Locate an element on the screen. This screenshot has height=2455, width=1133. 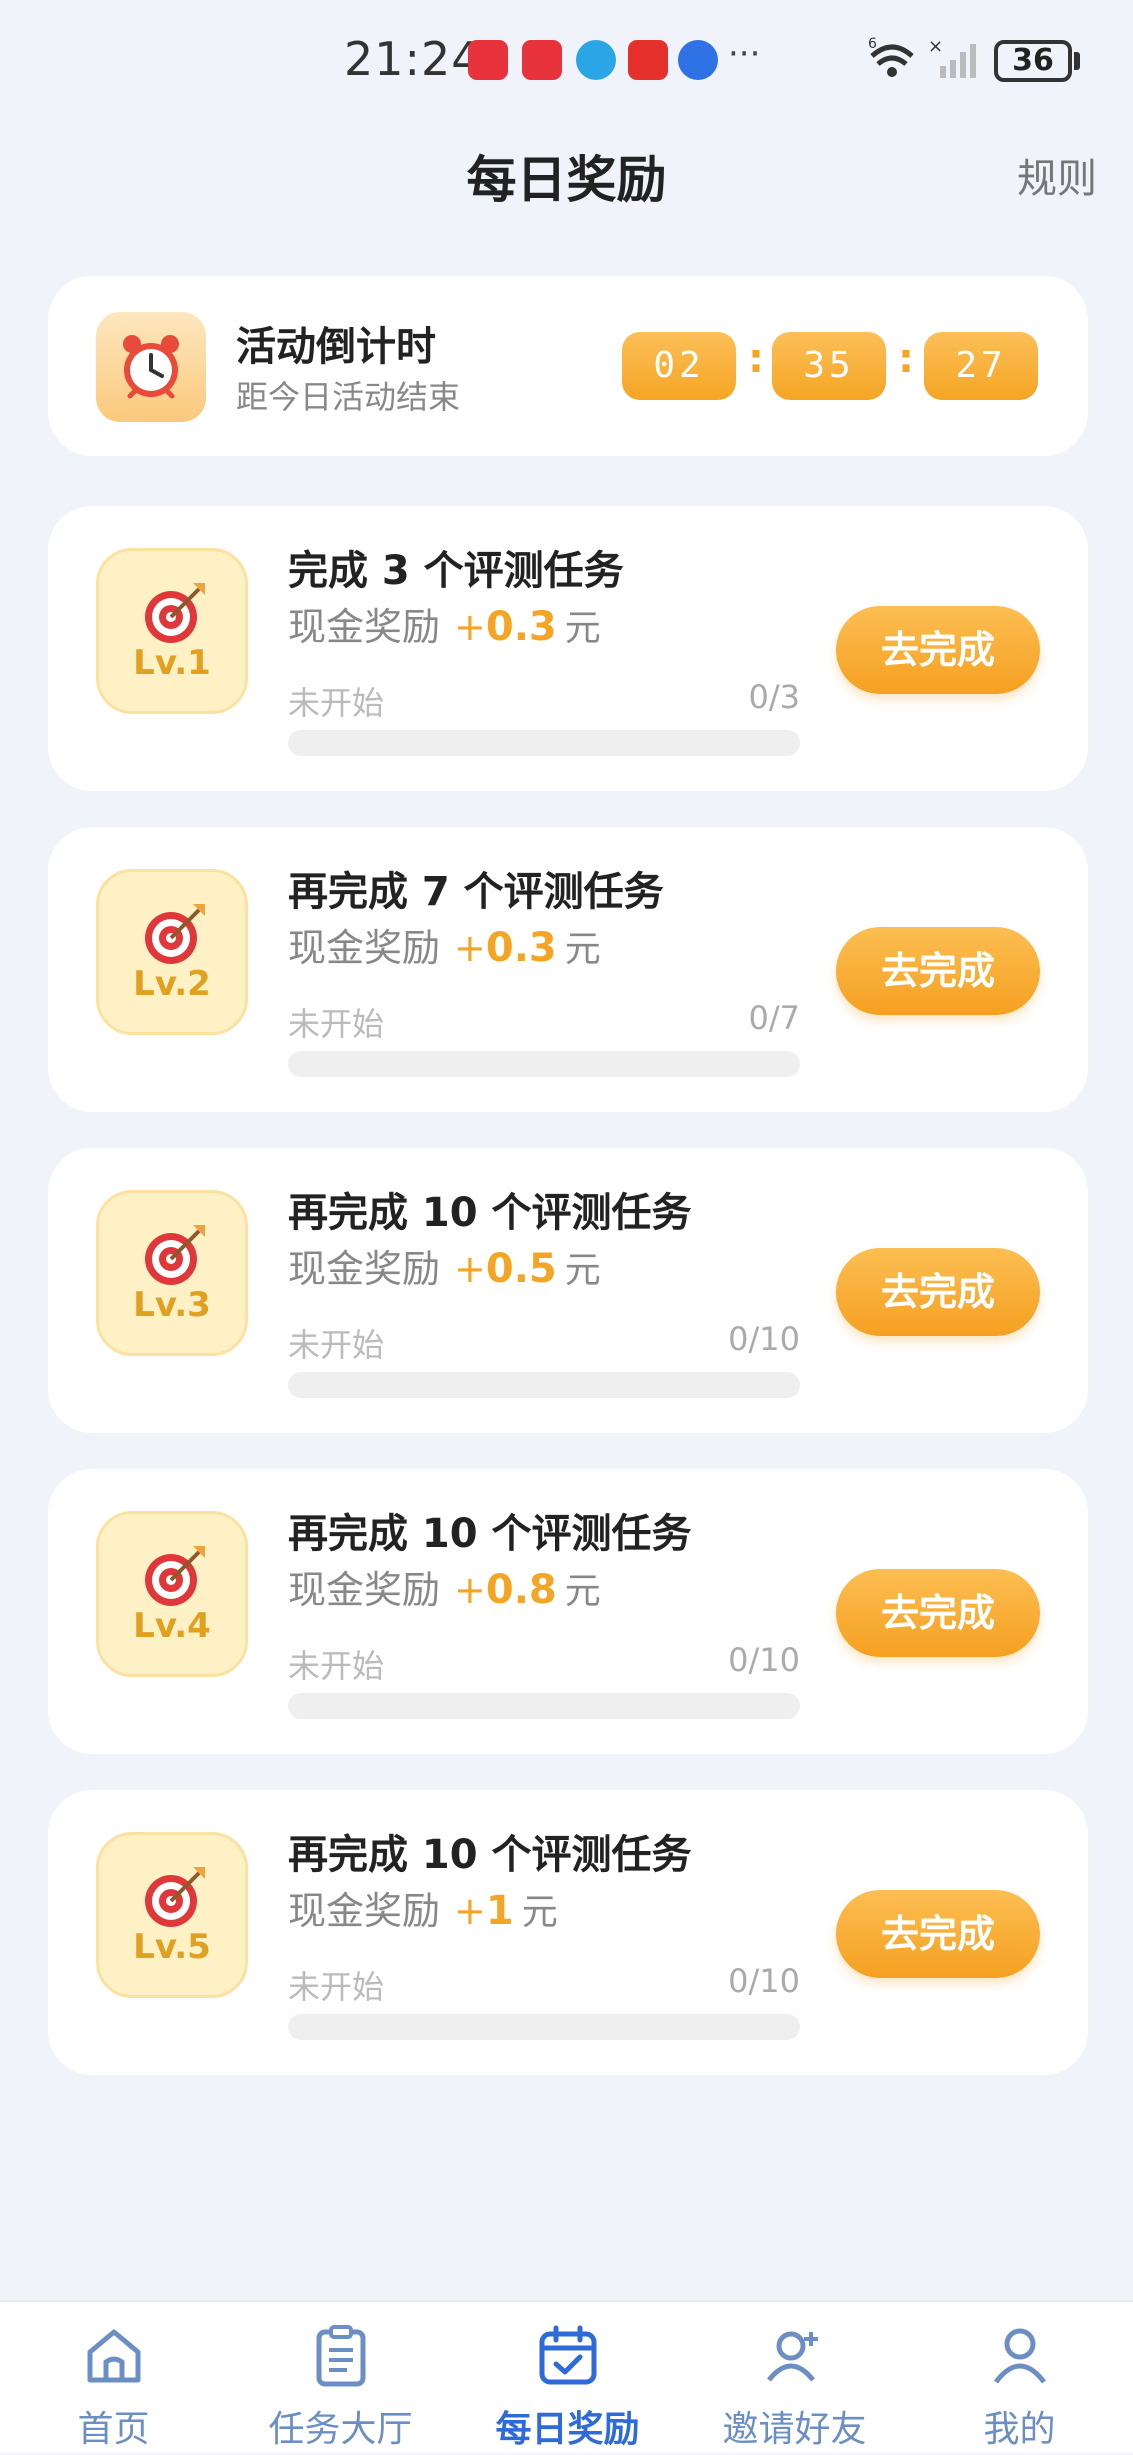
reward-amount: 0.3 is located at coordinates (521, 948).